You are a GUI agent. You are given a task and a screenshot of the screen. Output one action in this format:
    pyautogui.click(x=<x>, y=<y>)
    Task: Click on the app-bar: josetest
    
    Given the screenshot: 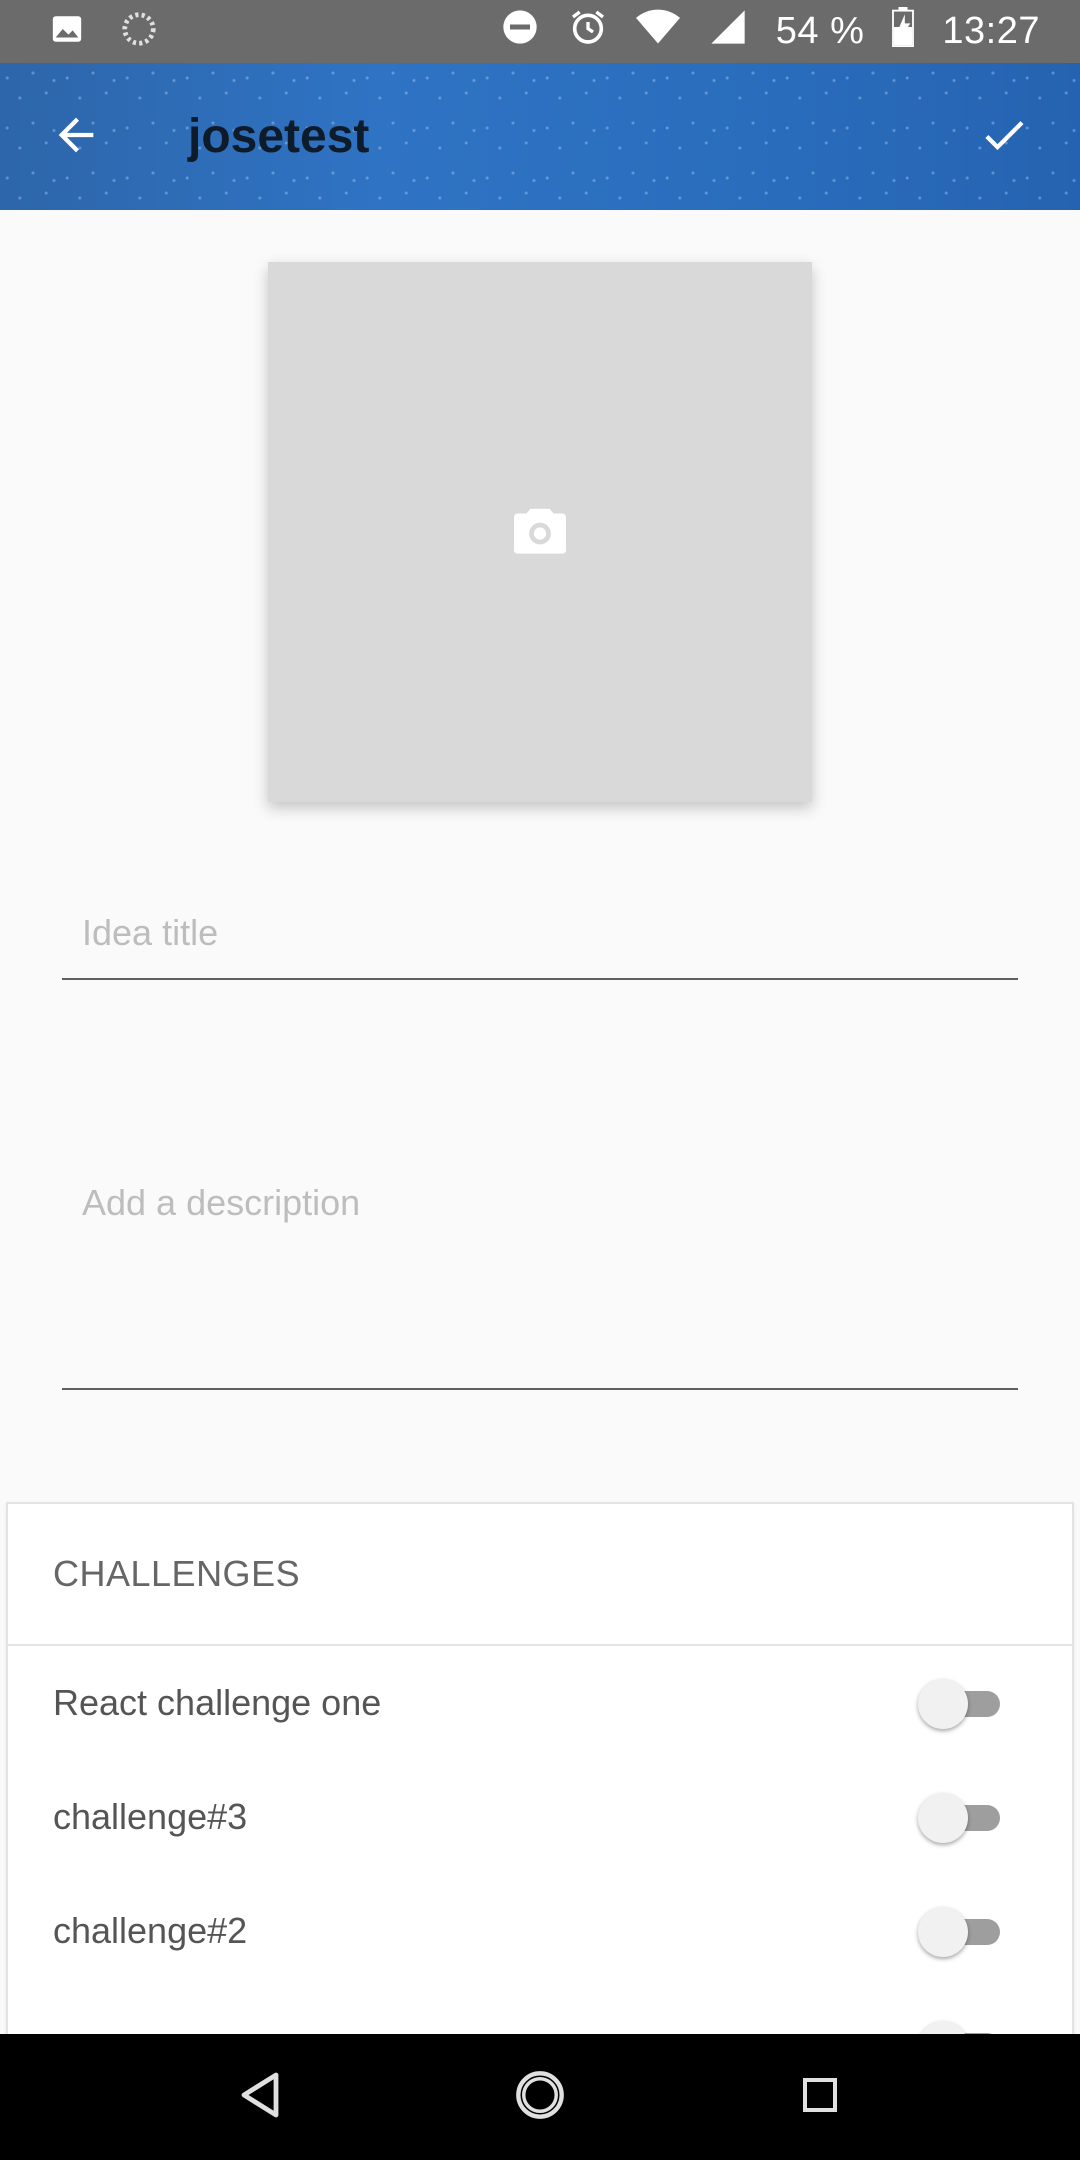 What is the action you would take?
    pyautogui.click(x=540, y=136)
    